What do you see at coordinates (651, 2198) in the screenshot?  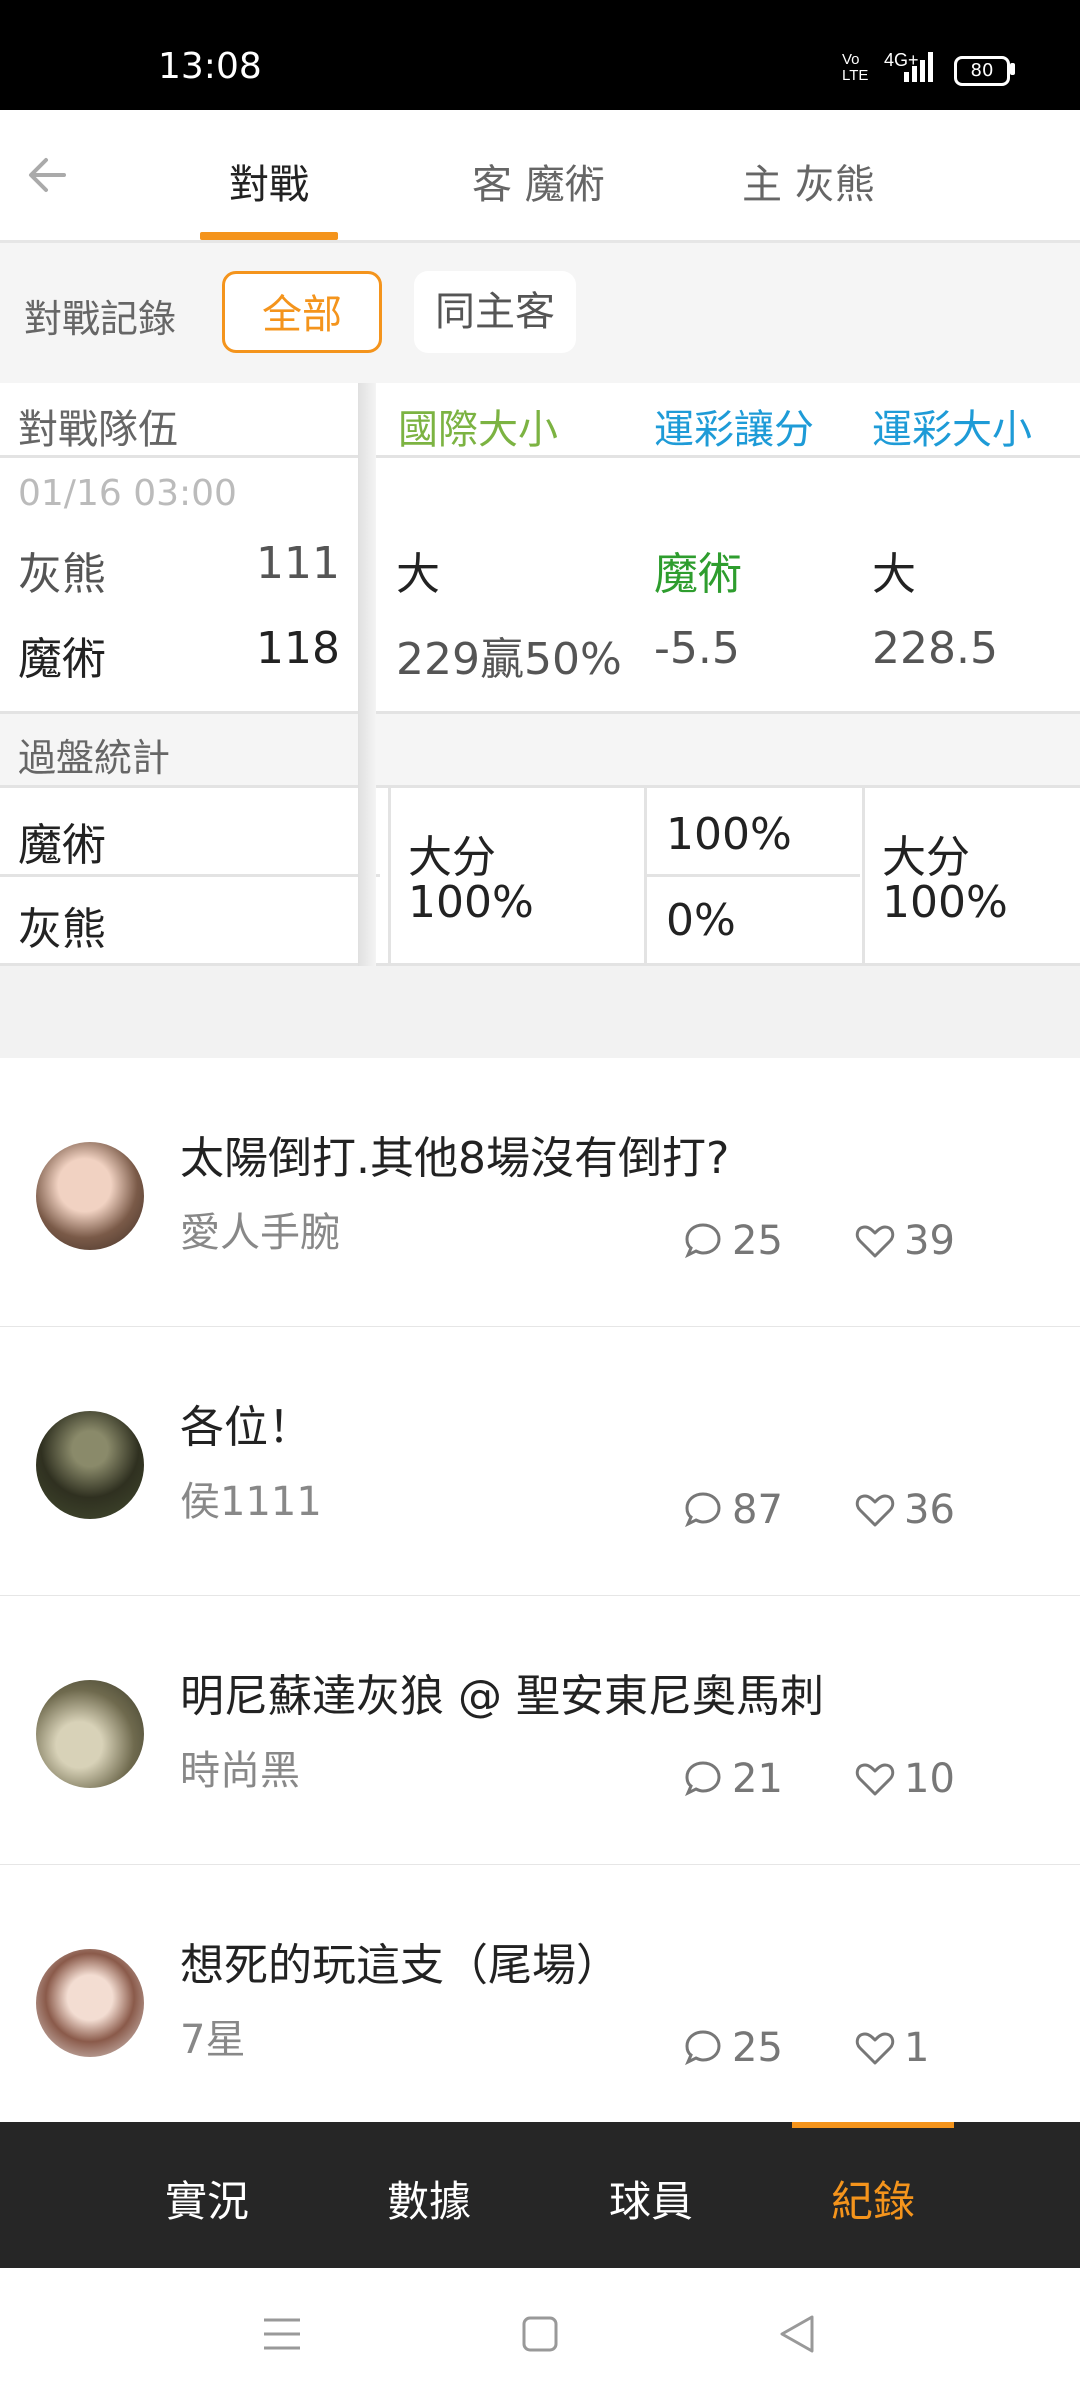 I see `tab-players: 球員` at bounding box center [651, 2198].